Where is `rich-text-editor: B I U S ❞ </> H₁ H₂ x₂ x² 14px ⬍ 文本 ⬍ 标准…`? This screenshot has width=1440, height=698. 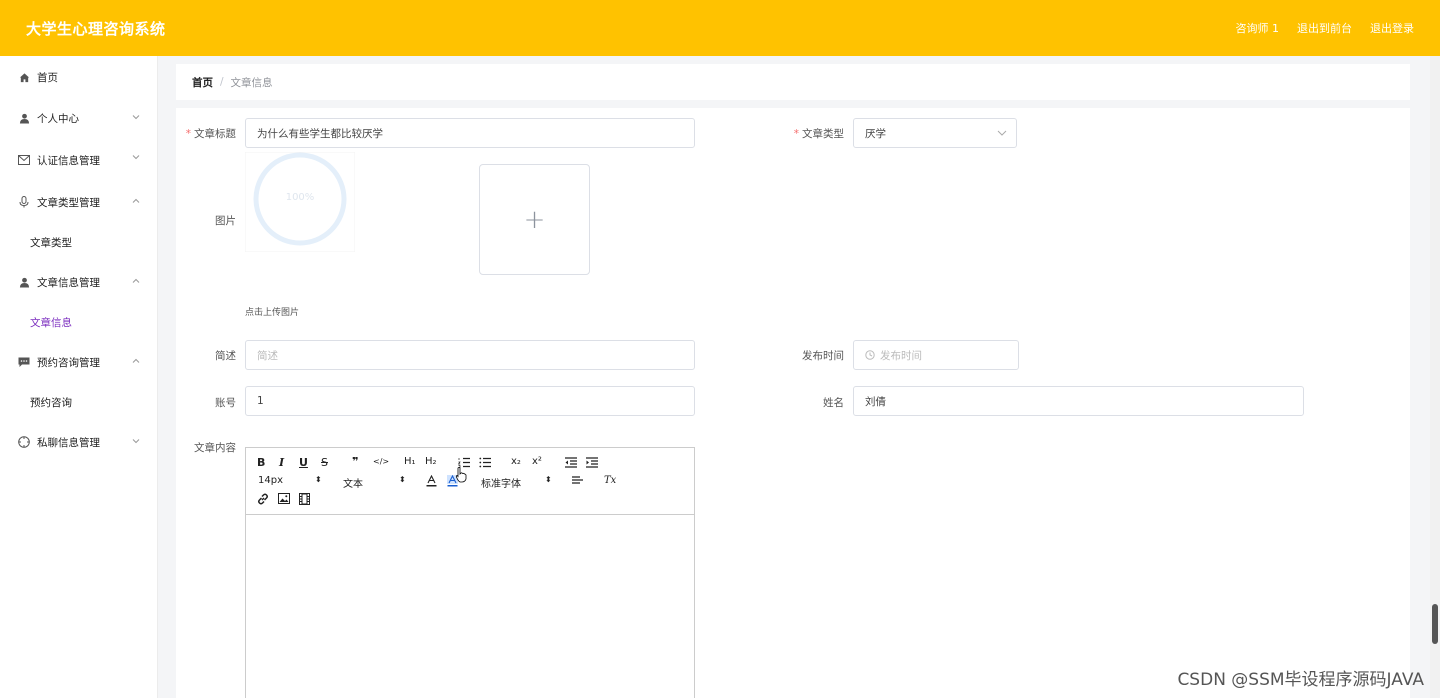
rich-text-editor: B I U S ❞ </> H₁ H₂ x₂ x² 14px ⬍ 文本 ⬍ 标准… is located at coordinates (470, 572).